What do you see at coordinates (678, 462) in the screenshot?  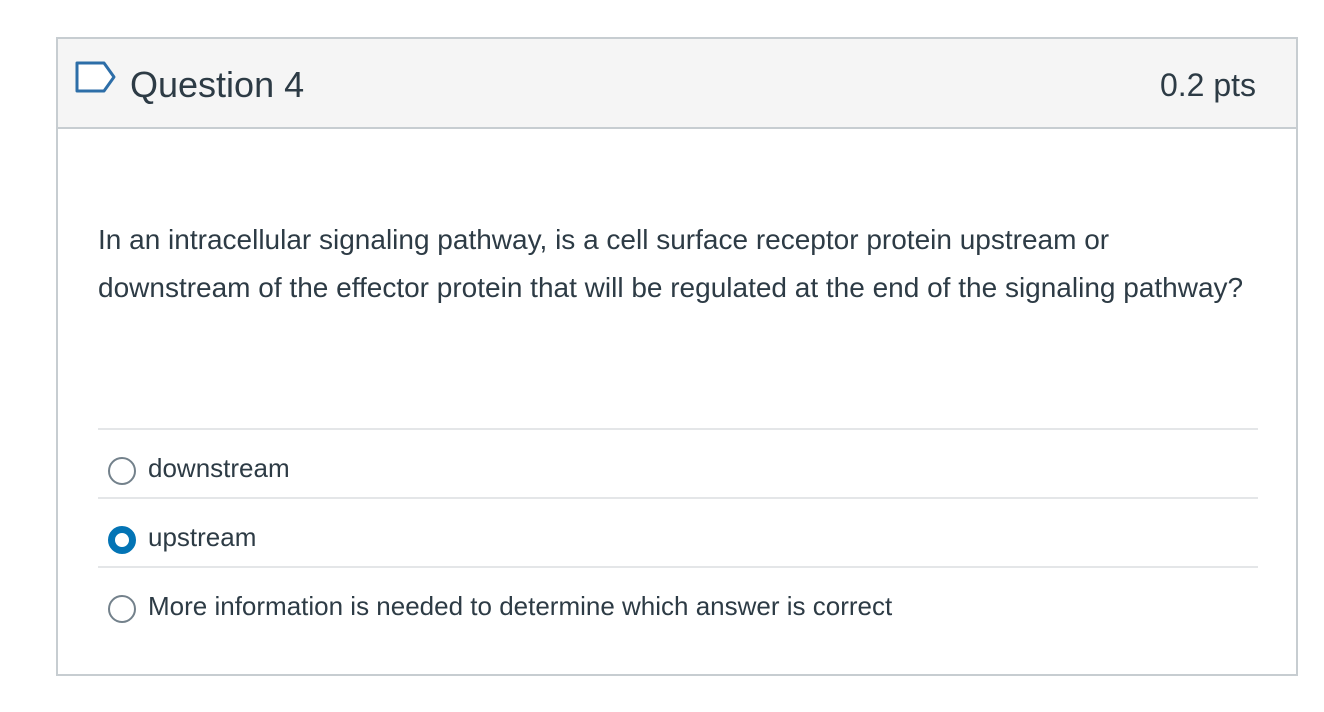 I see `answer-option-downstream: downstream` at bounding box center [678, 462].